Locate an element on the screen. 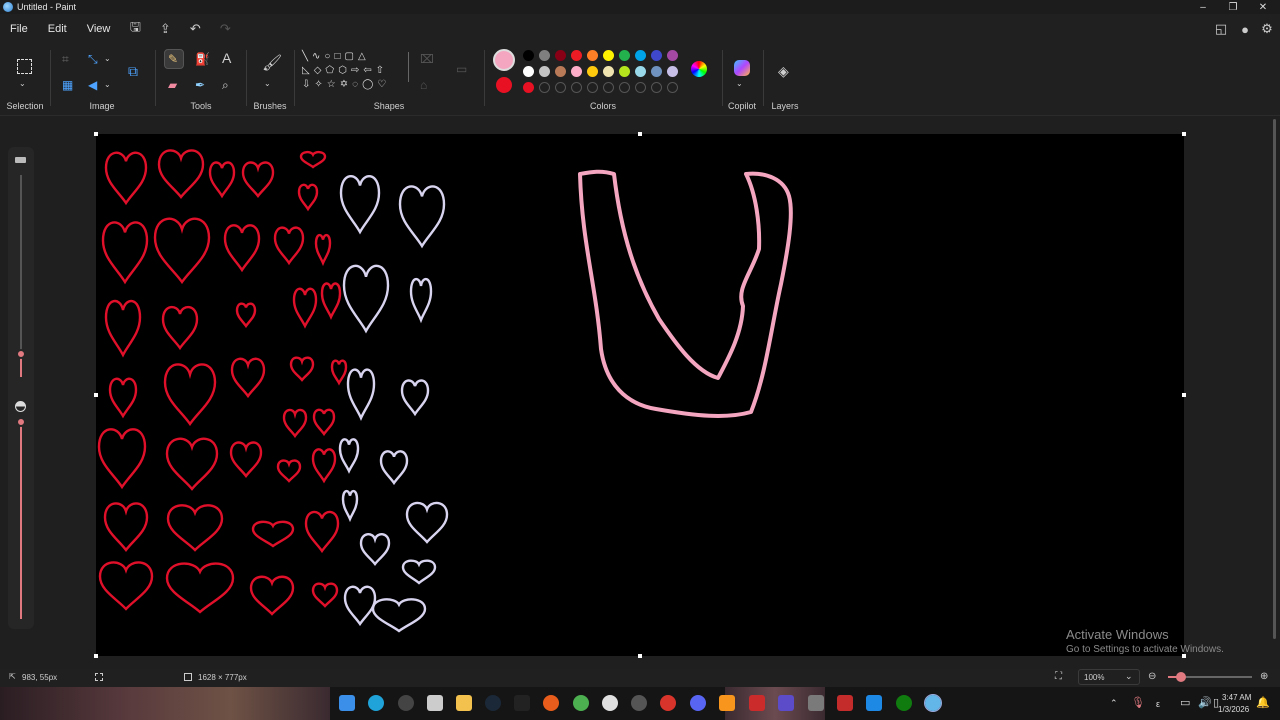  diamond-shape-icon: ◇ is located at coordinates (320, 70).